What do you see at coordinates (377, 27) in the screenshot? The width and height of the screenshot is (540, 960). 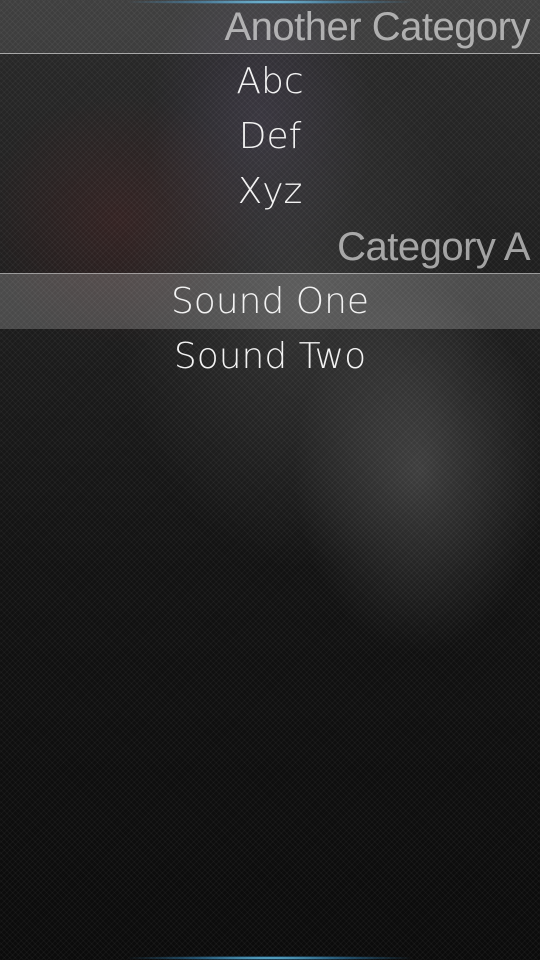 I see `section-header-label: Another Category` at bounding box center [377, 27].